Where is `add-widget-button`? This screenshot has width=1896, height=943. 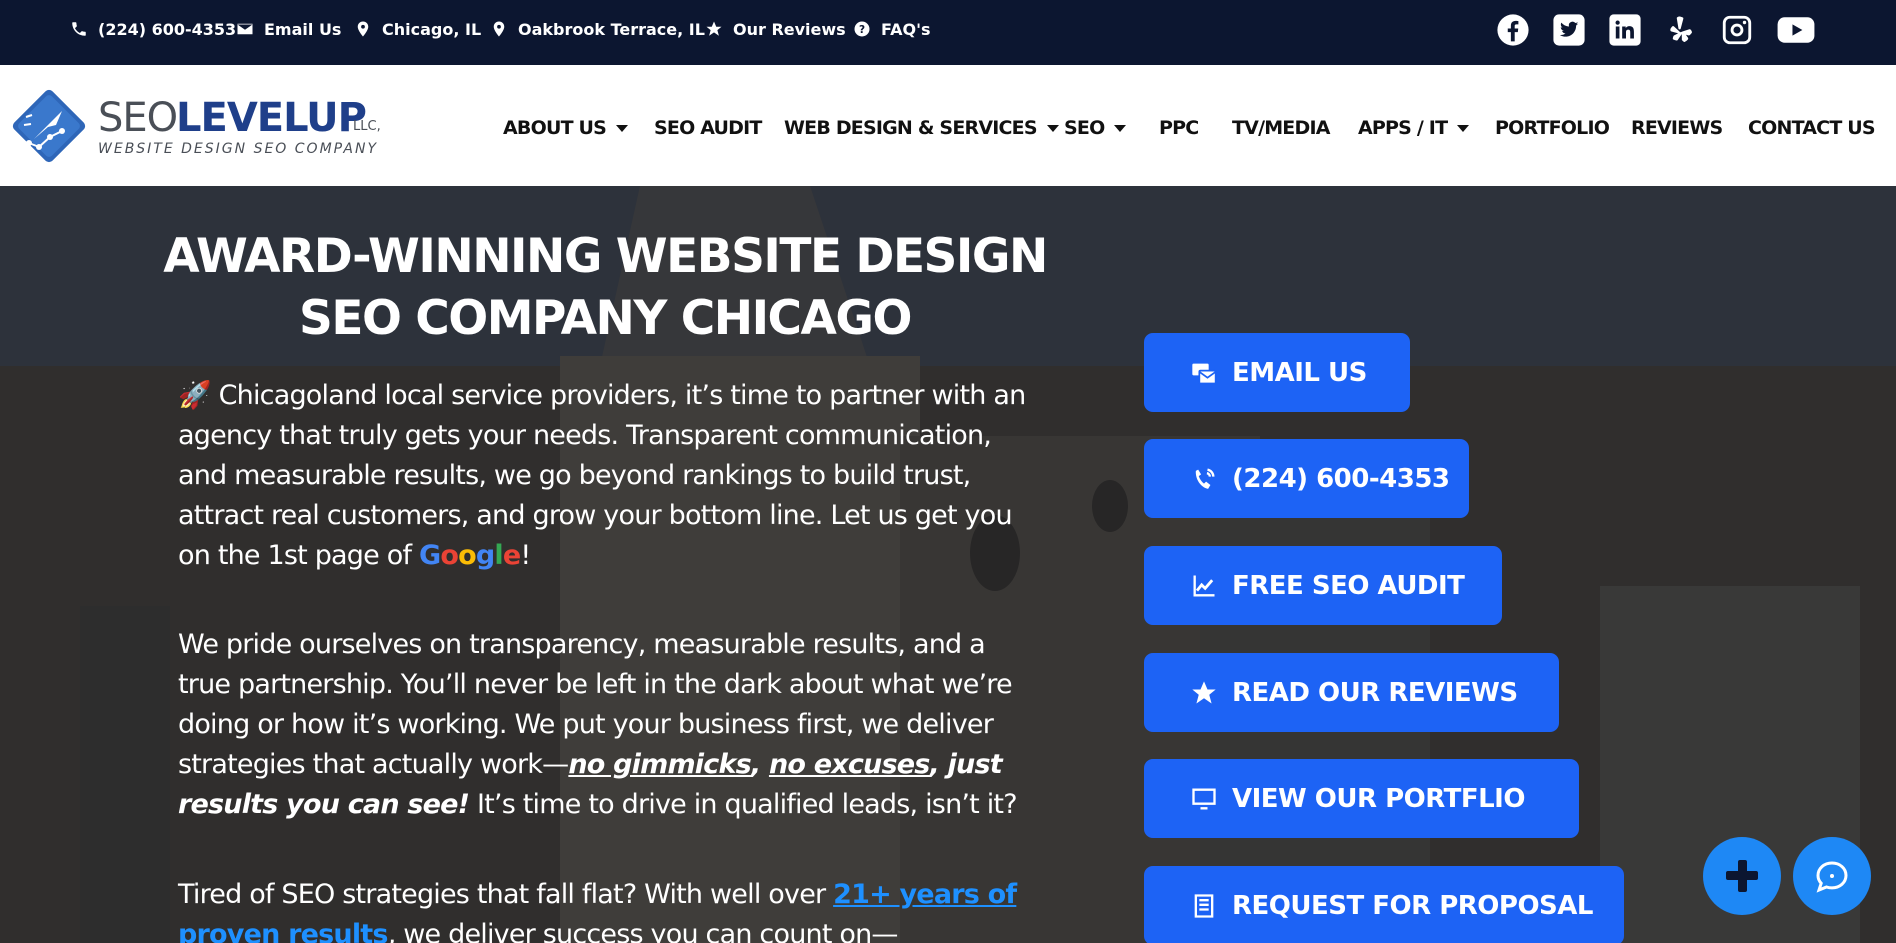 add-widget-button is located at coordinates (1742, 876).